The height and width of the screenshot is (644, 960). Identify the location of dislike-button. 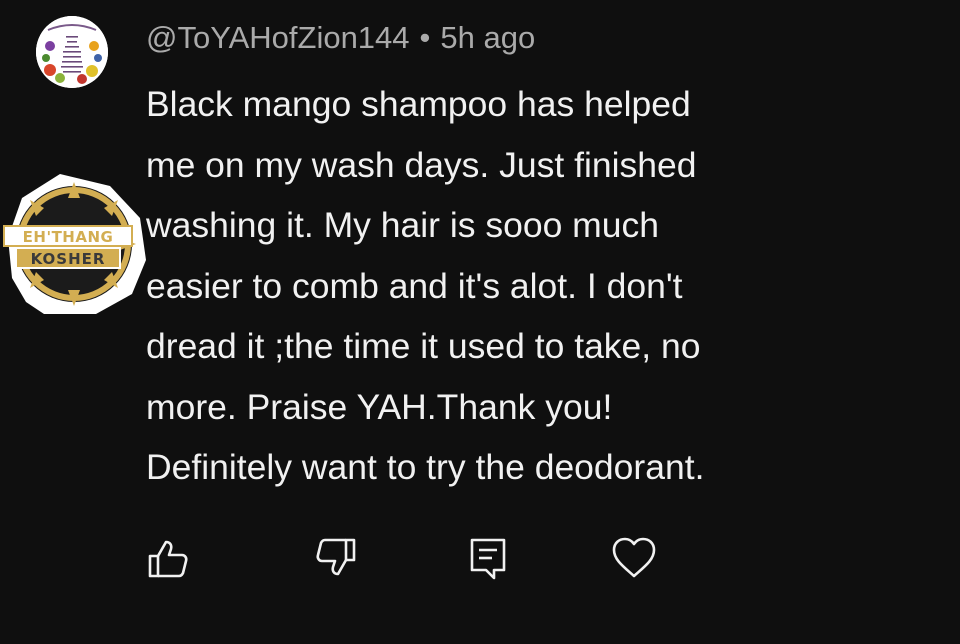
(336, 558).